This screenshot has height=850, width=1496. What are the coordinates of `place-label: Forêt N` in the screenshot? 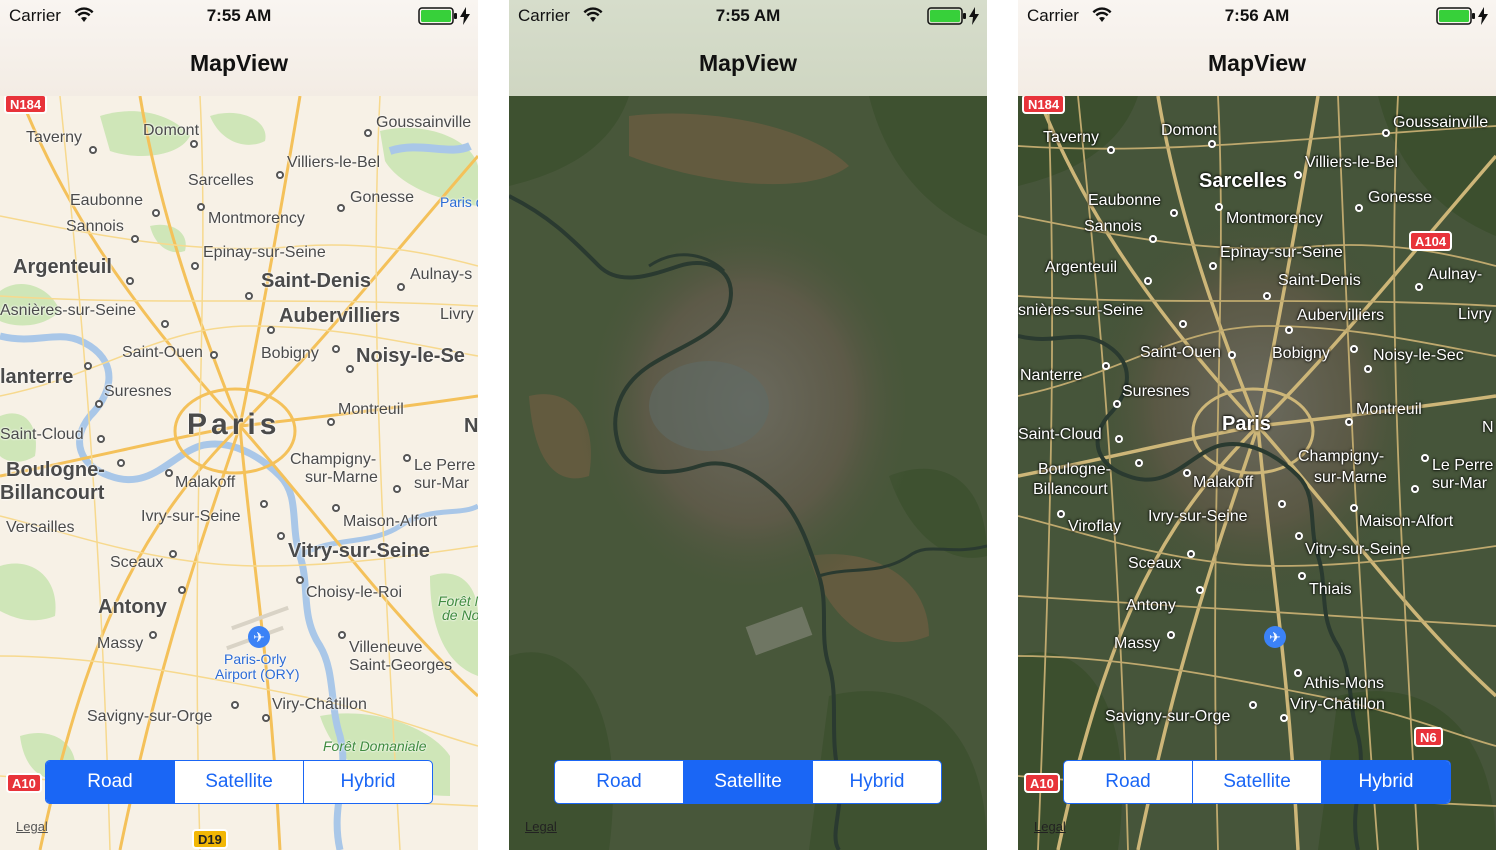 It's located at (458, 601).